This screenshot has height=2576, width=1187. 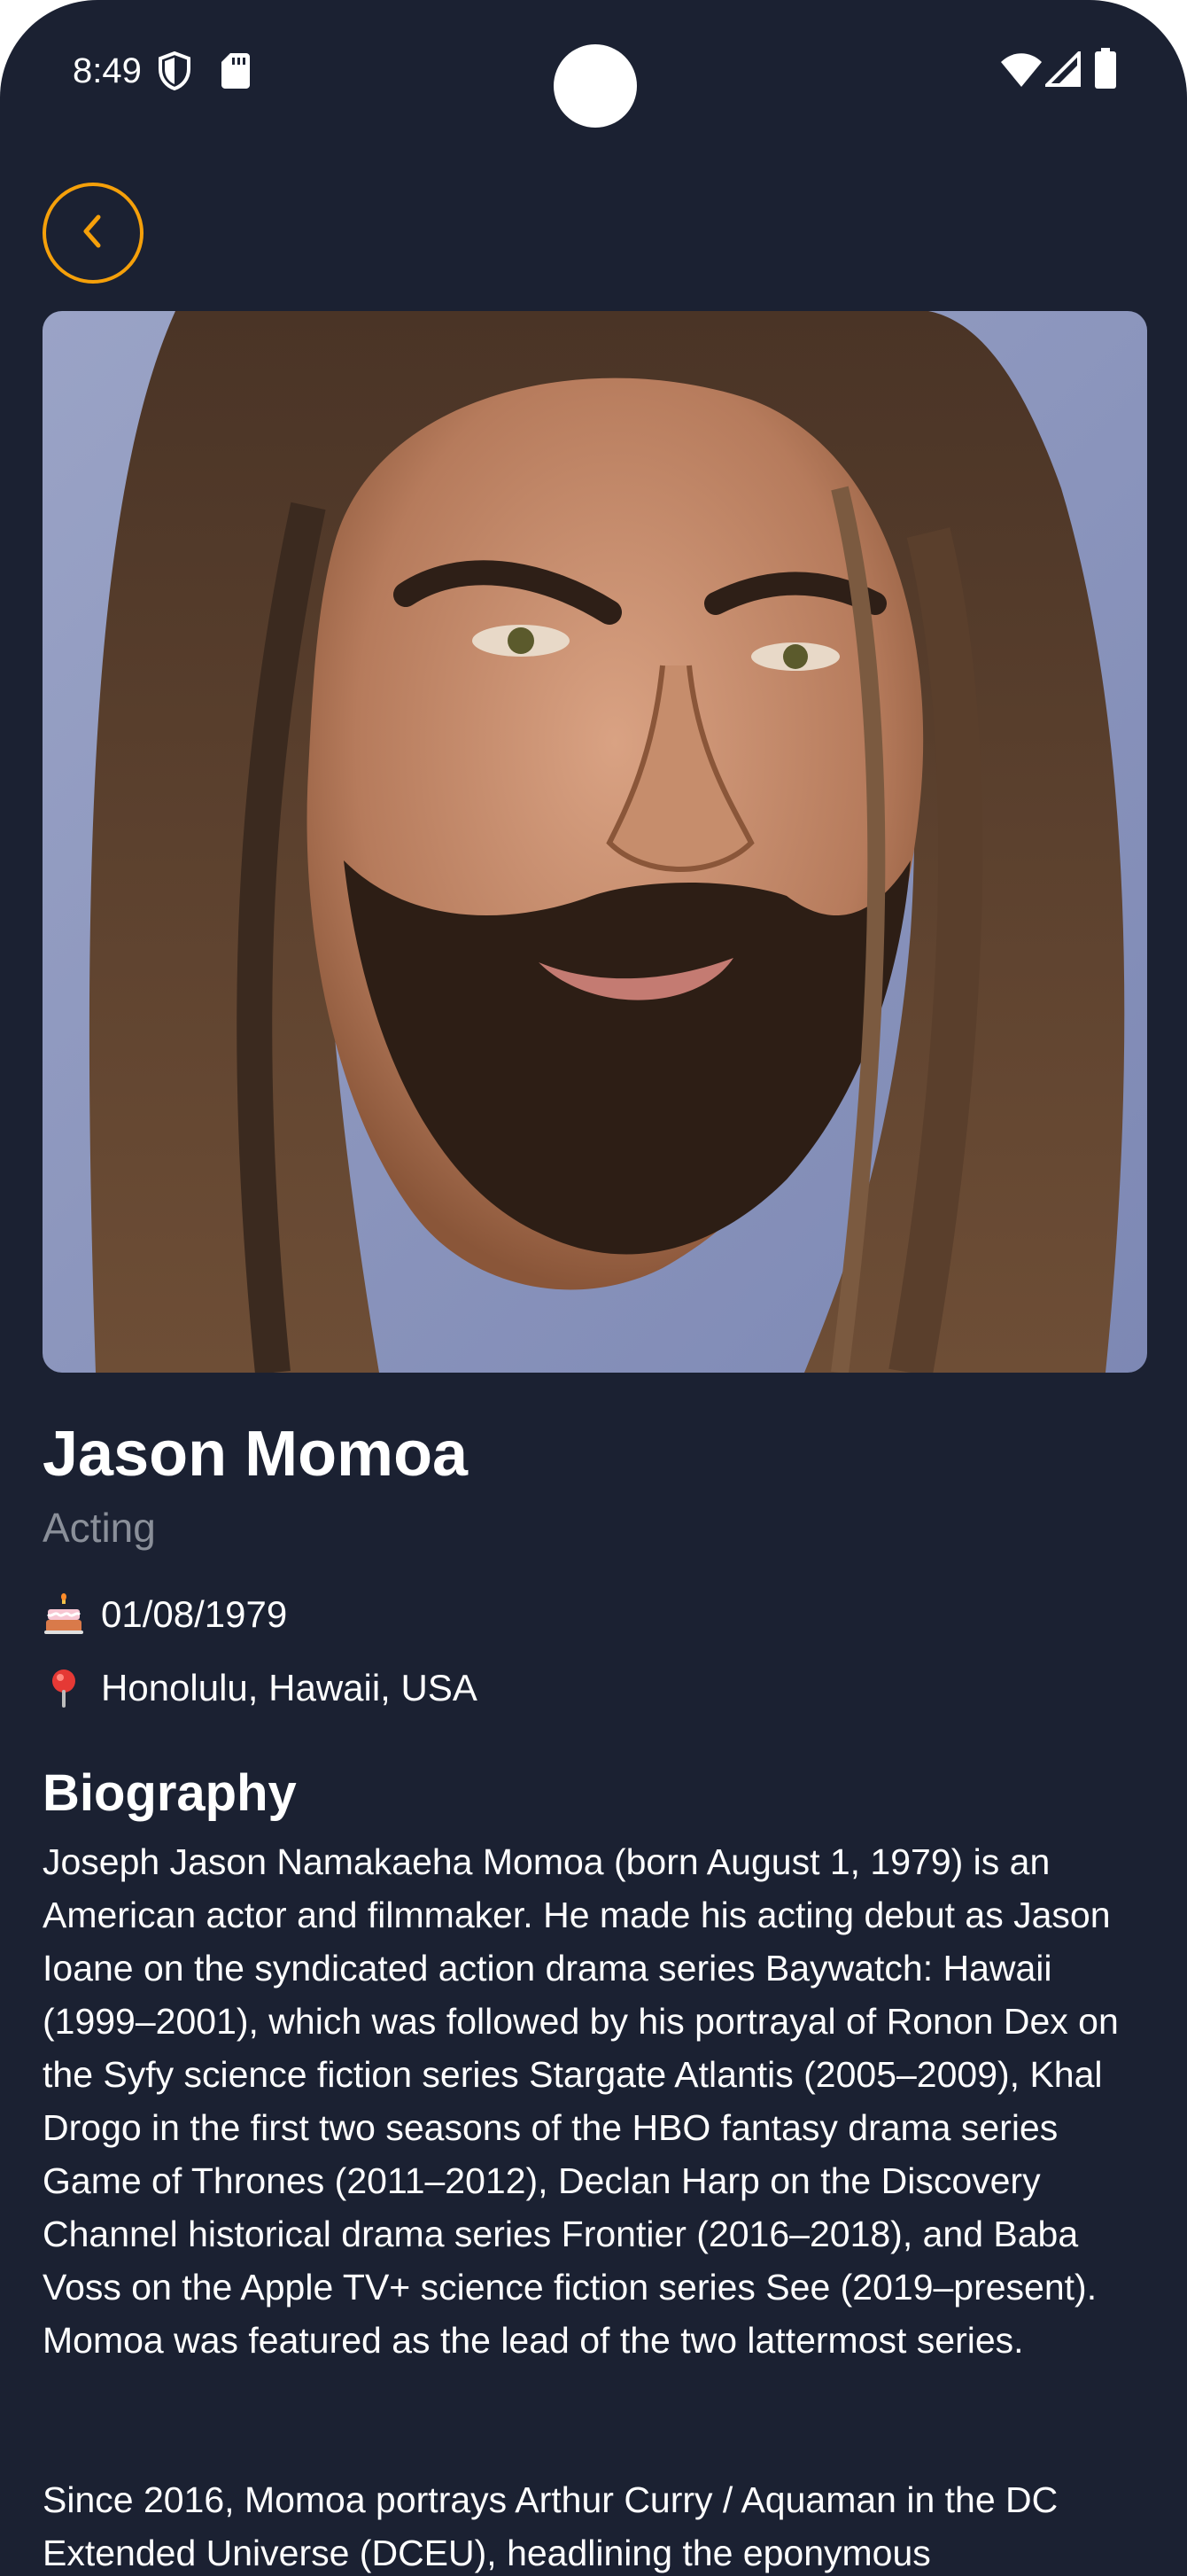 I want to click on person-name: Jason Momoa, so click(x=256, y=1454).